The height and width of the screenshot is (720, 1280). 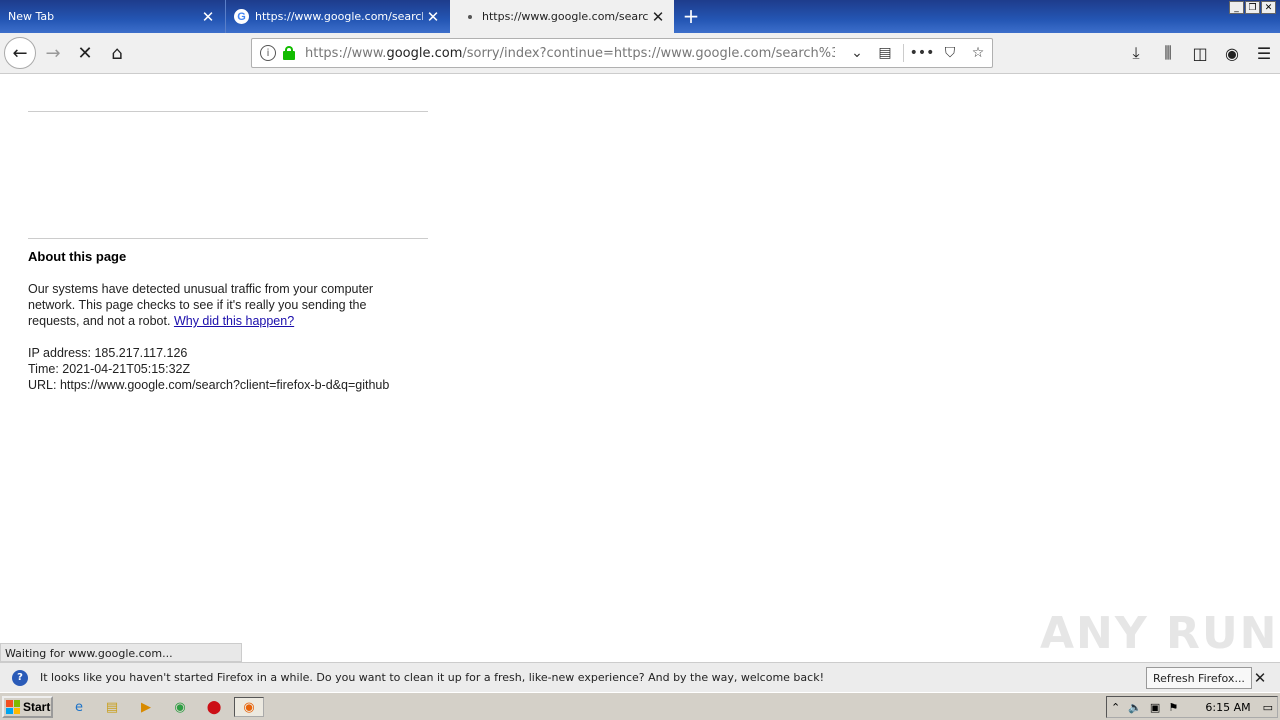 What do you see at coordinates (922, 53) in the screenshot?
I see `more-actions-icon: •••` at bounding box center [922, 53].